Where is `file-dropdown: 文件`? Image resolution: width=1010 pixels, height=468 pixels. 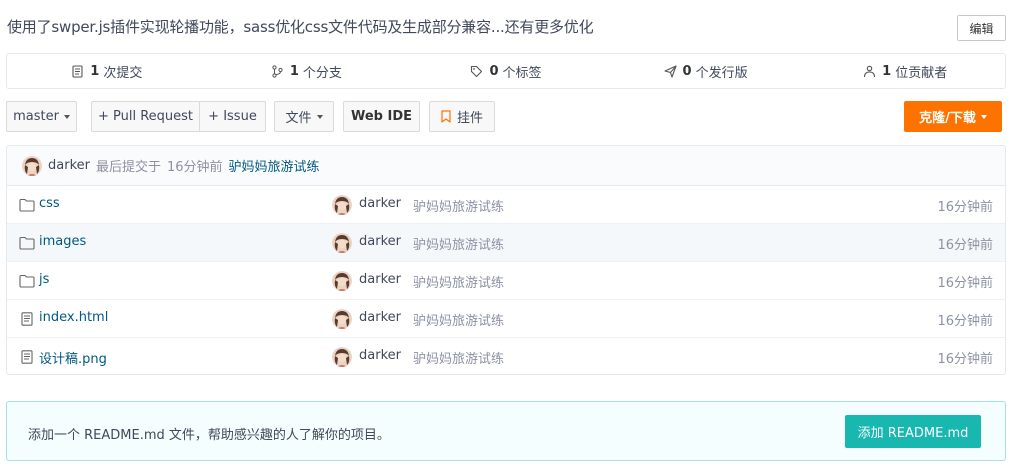 file-dropdown: 文件 is located at coordinates (304, 116).